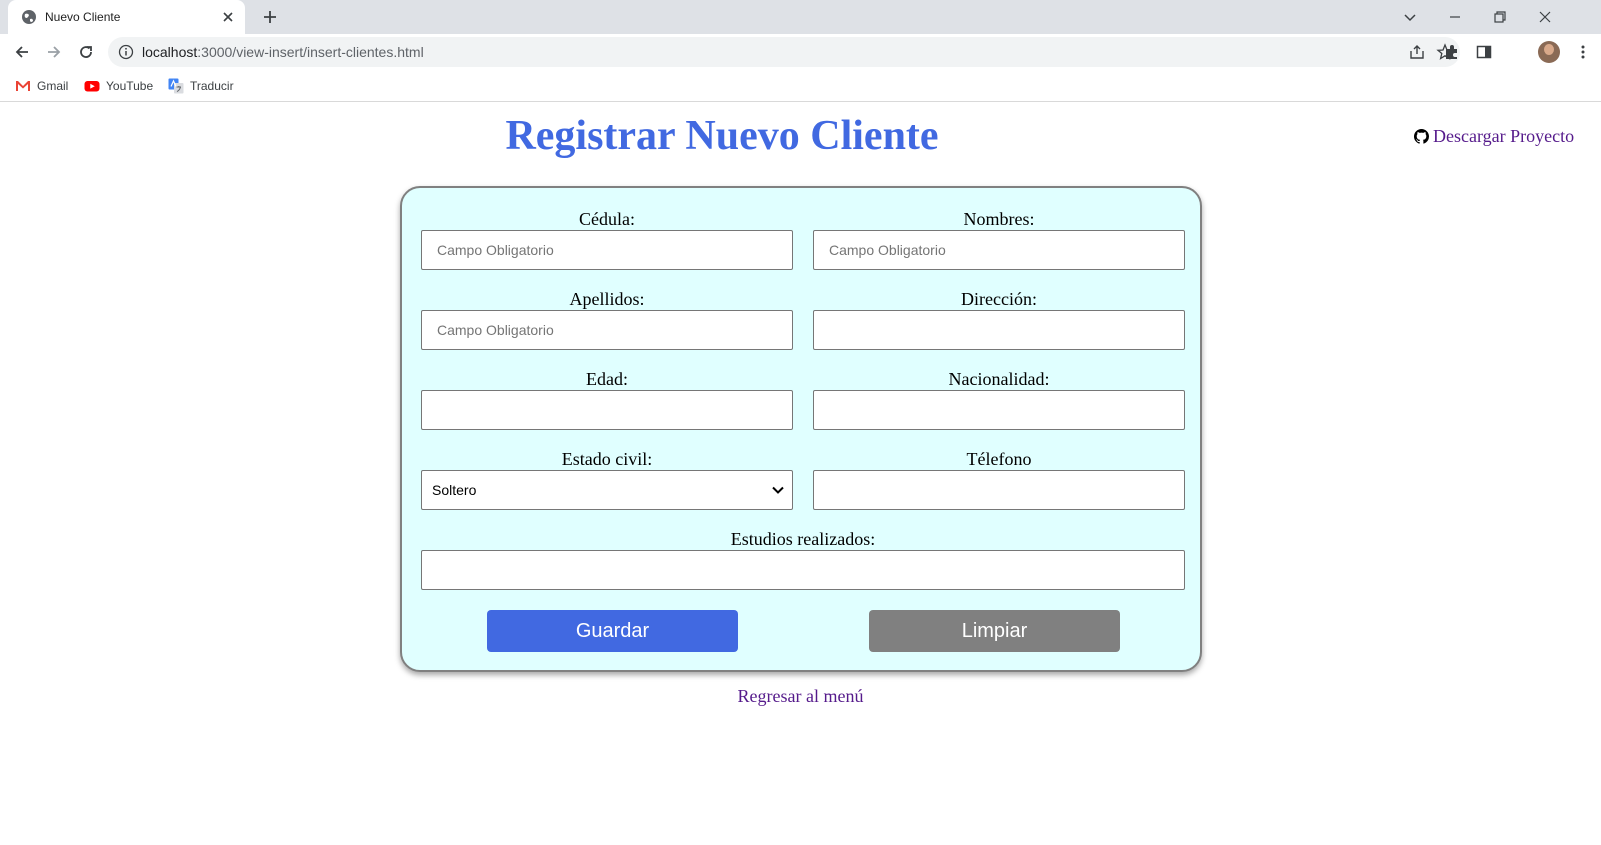 The width and height of the screenshot is (1601, 845). I want to click on new-tab-icon, so click(270, 17).